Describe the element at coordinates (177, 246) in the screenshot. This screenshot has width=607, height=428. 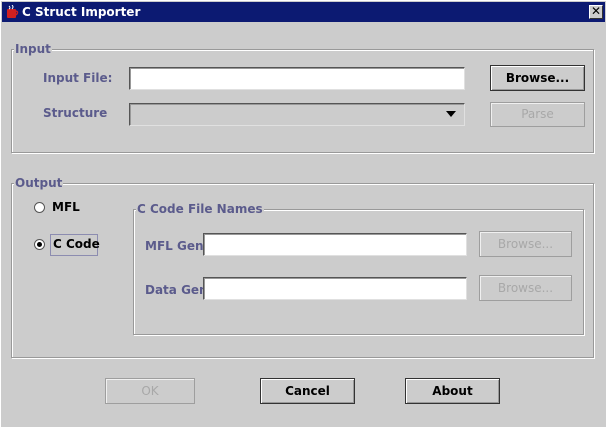
I see `mfl-gen-label: MFL Gen:` at that location.